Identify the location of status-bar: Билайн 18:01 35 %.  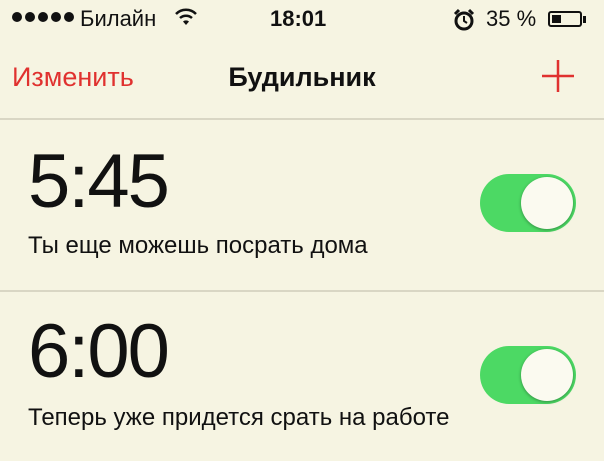
(302, 20).